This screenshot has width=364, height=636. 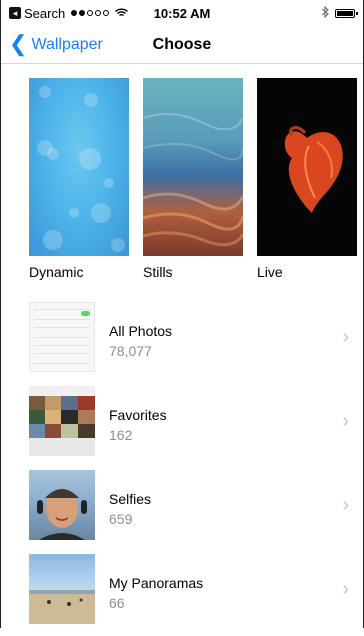 I want to click on category-live: Live, so click(x=307, y=179).